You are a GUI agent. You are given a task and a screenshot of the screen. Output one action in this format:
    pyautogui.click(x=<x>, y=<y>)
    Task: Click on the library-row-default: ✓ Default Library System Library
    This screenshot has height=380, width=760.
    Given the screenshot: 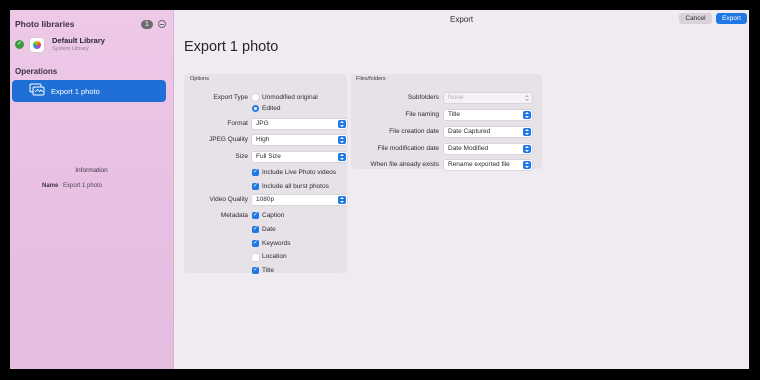 What is the action you would take?
    pyautogui.click(x=90, y=46)
    